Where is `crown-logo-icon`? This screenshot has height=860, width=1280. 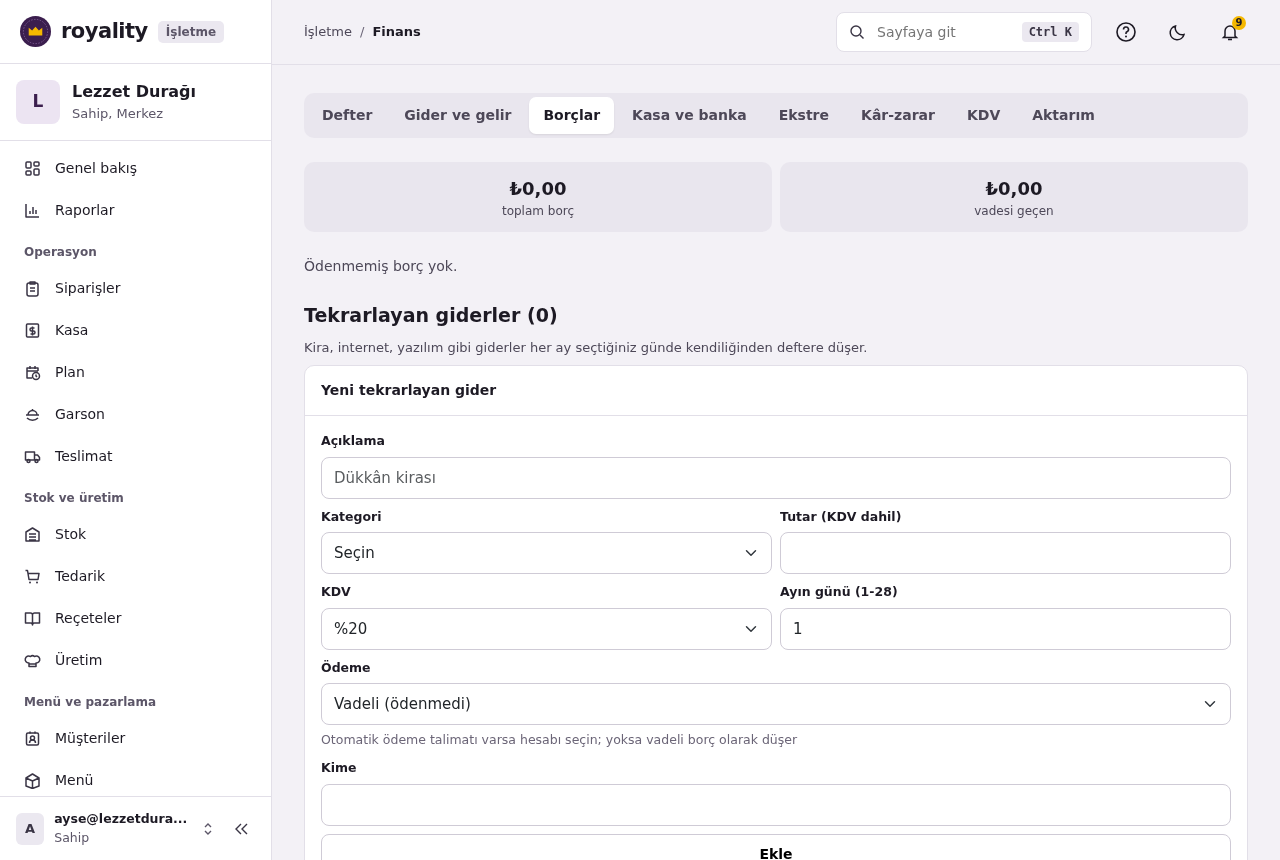
crown-logo-icon is located at coordinates (35, 31).